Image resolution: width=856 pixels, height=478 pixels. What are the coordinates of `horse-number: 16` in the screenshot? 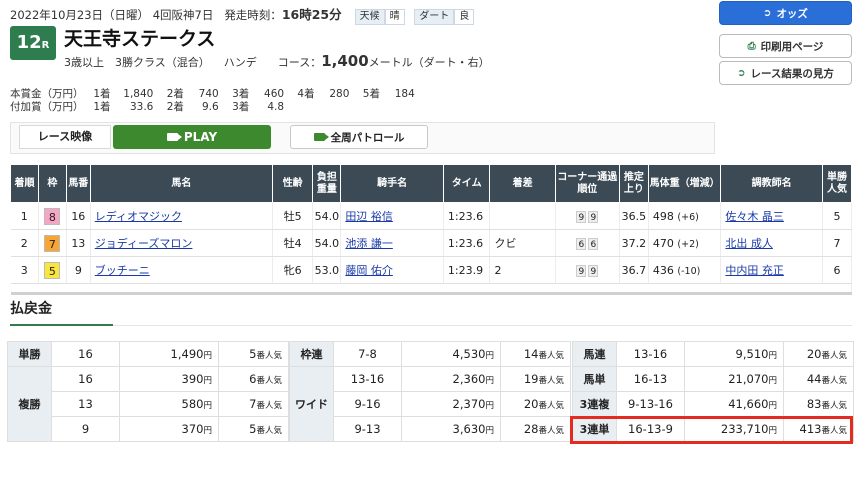 It's located at (78, 216).